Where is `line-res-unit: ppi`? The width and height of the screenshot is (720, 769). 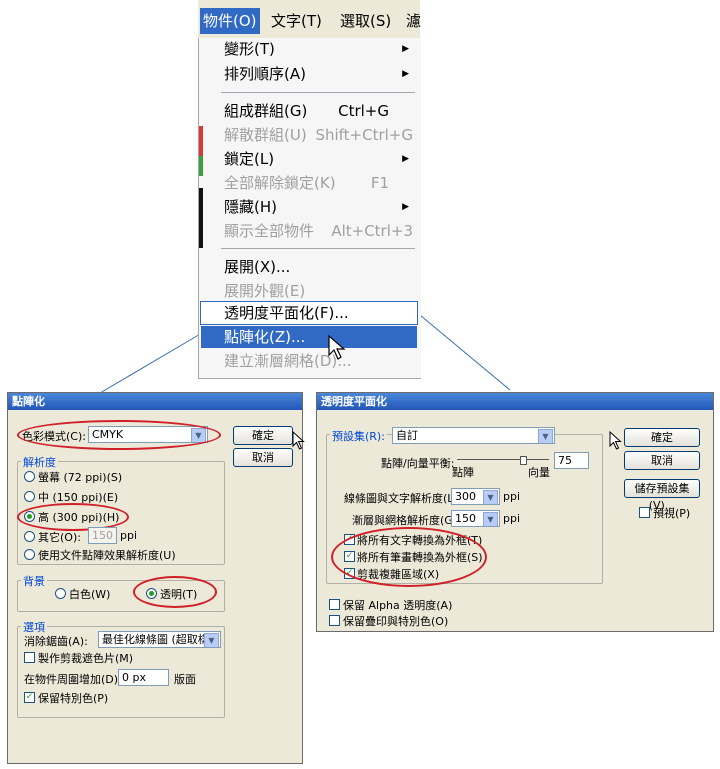 line-res-unit: ppi is located at coordinates (512, 496).